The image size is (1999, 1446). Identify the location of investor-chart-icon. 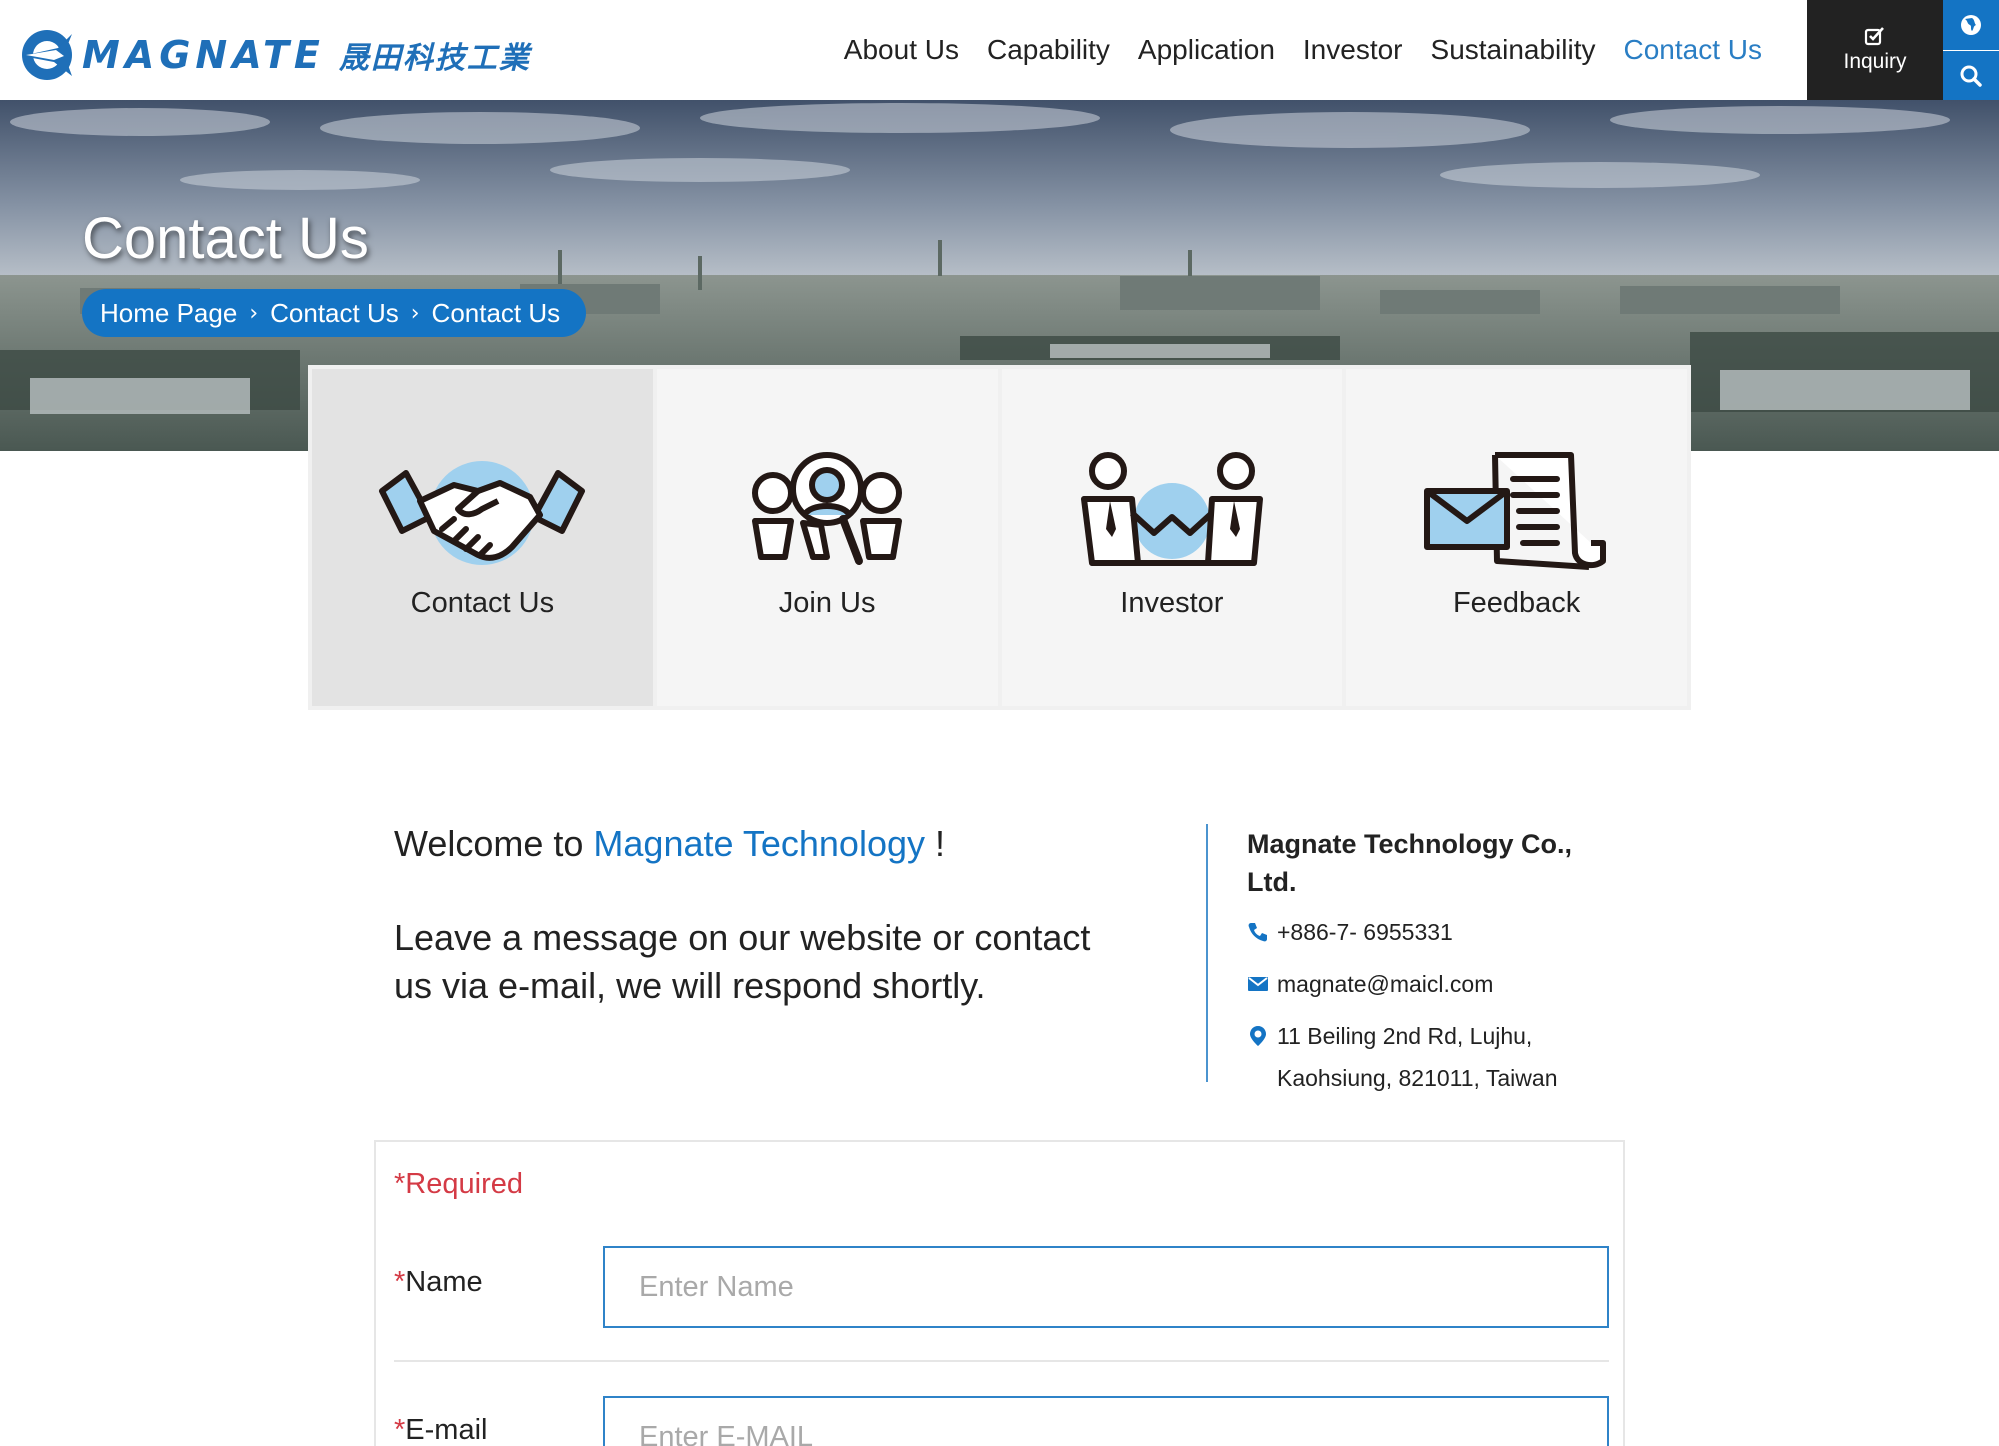
(1171, 509).